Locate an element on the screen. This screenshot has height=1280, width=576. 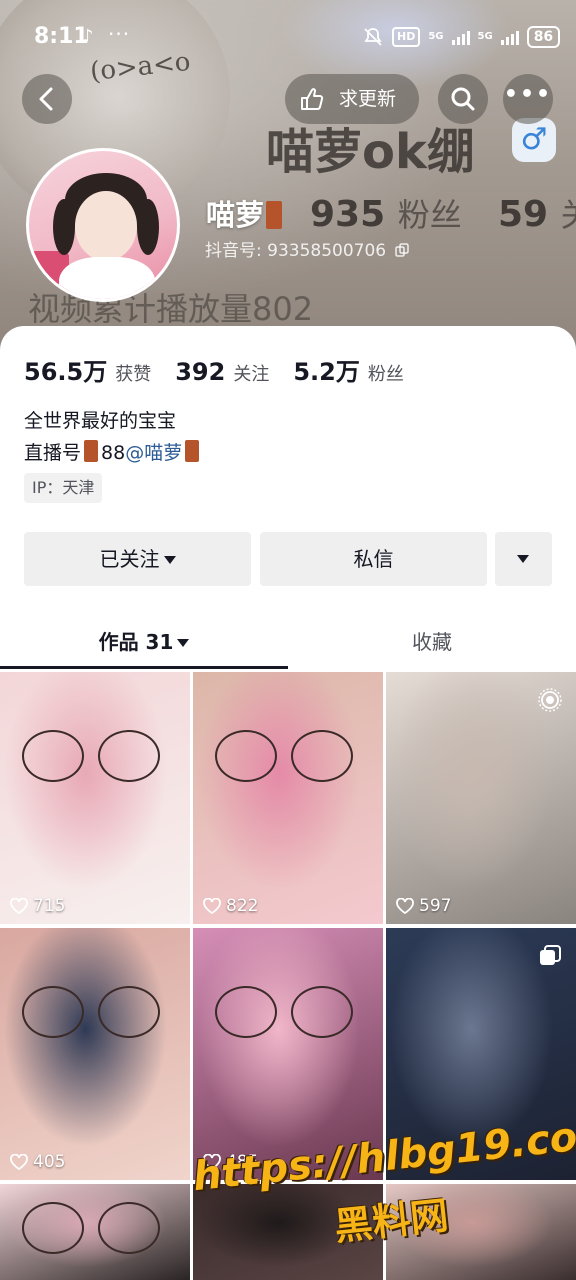
profile-name-text: 喵萝 is located at coordinates (235, 215).